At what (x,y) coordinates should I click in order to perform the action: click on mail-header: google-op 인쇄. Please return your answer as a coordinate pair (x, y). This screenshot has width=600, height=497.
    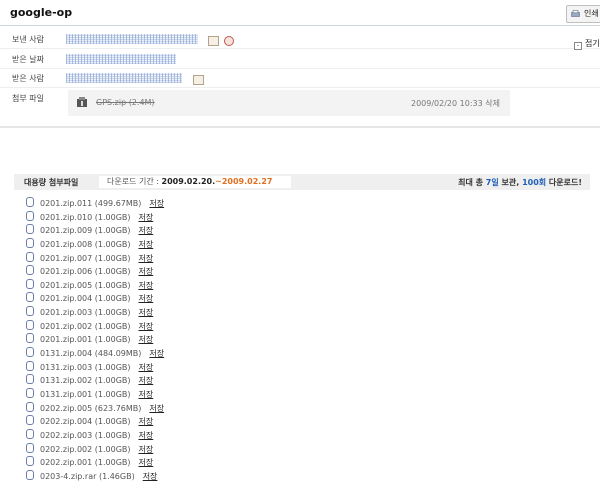
    Looking at the image, I should click on (300, 13).